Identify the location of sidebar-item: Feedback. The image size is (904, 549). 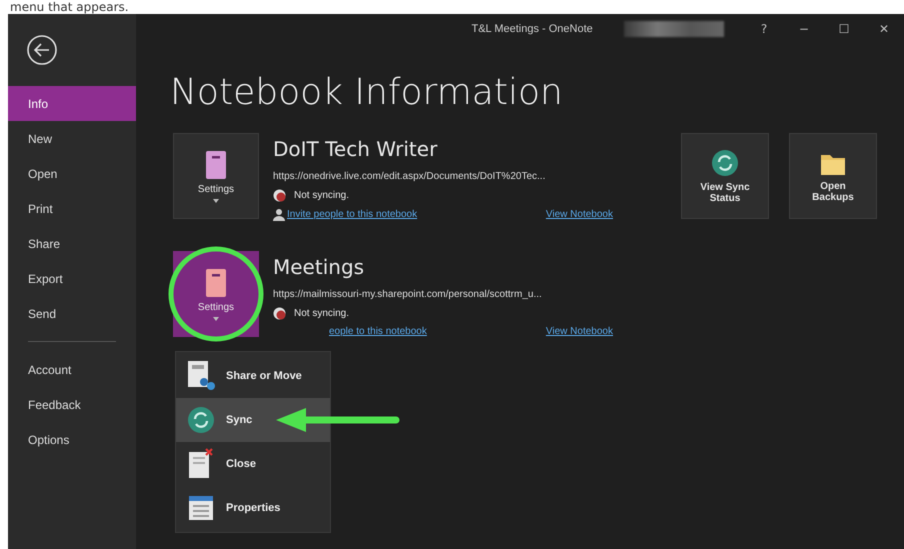
(72, 404).